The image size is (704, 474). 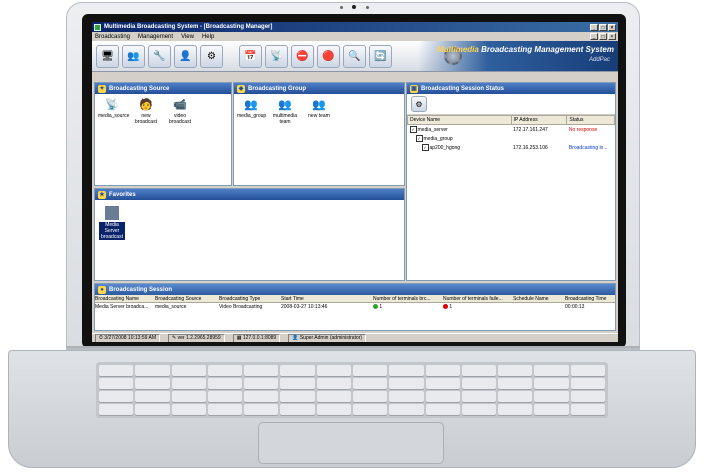 I want to click on server-icon: 🖥, so click(x=107, y=56).